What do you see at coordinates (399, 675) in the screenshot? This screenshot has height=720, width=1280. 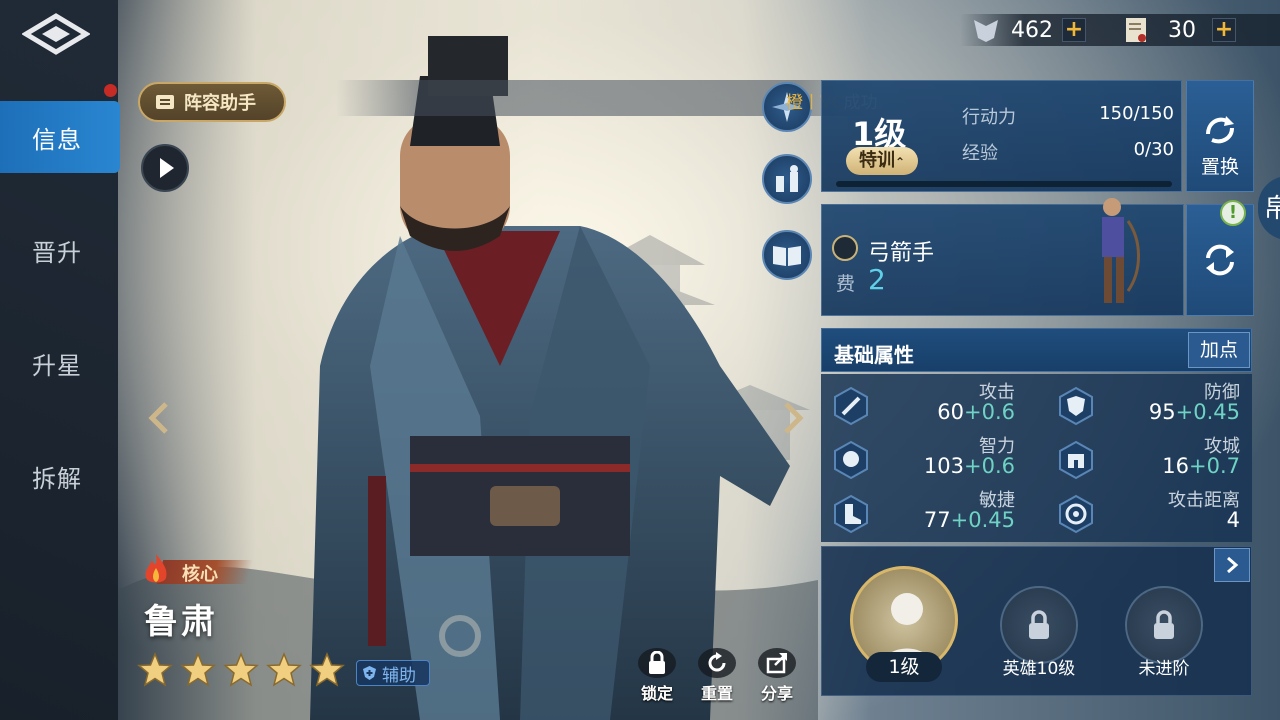 I see `role-label: 辅助` at bounding box center [399, 675].